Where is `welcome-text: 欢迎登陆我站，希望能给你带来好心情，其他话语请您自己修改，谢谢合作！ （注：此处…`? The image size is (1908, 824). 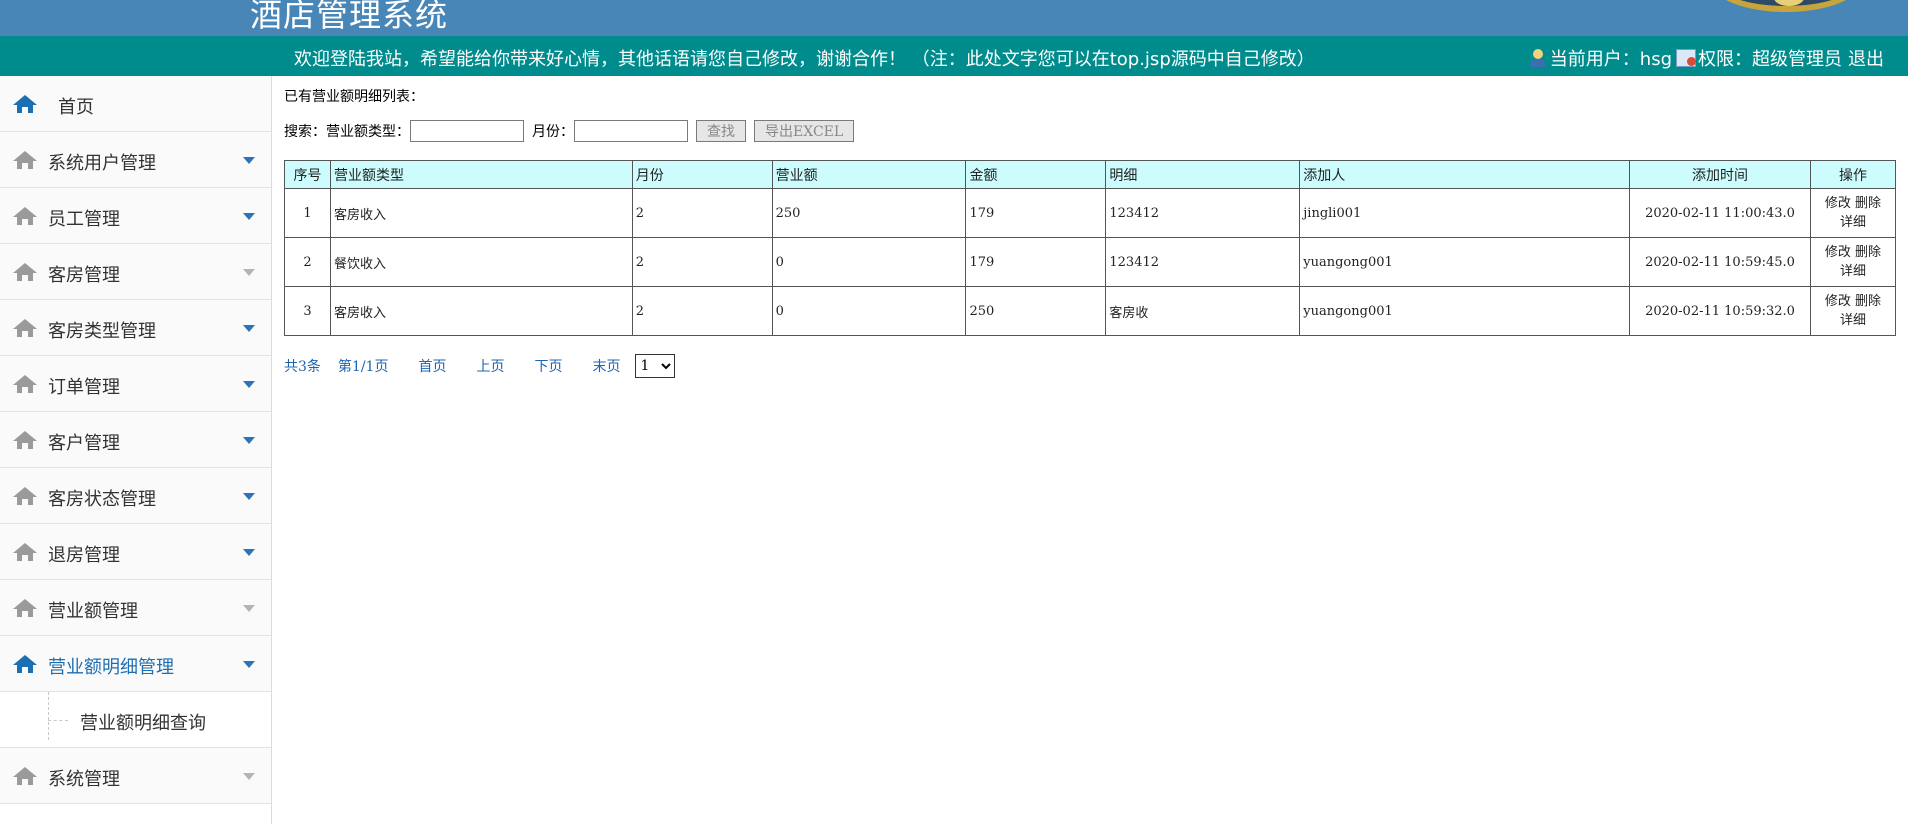 welcome-text: 欢迎登陆我站，希望能给你带来好心情，其他话语请您自己修改，谢谢合作！ （注：此处… is located at coordinates (804, 59).